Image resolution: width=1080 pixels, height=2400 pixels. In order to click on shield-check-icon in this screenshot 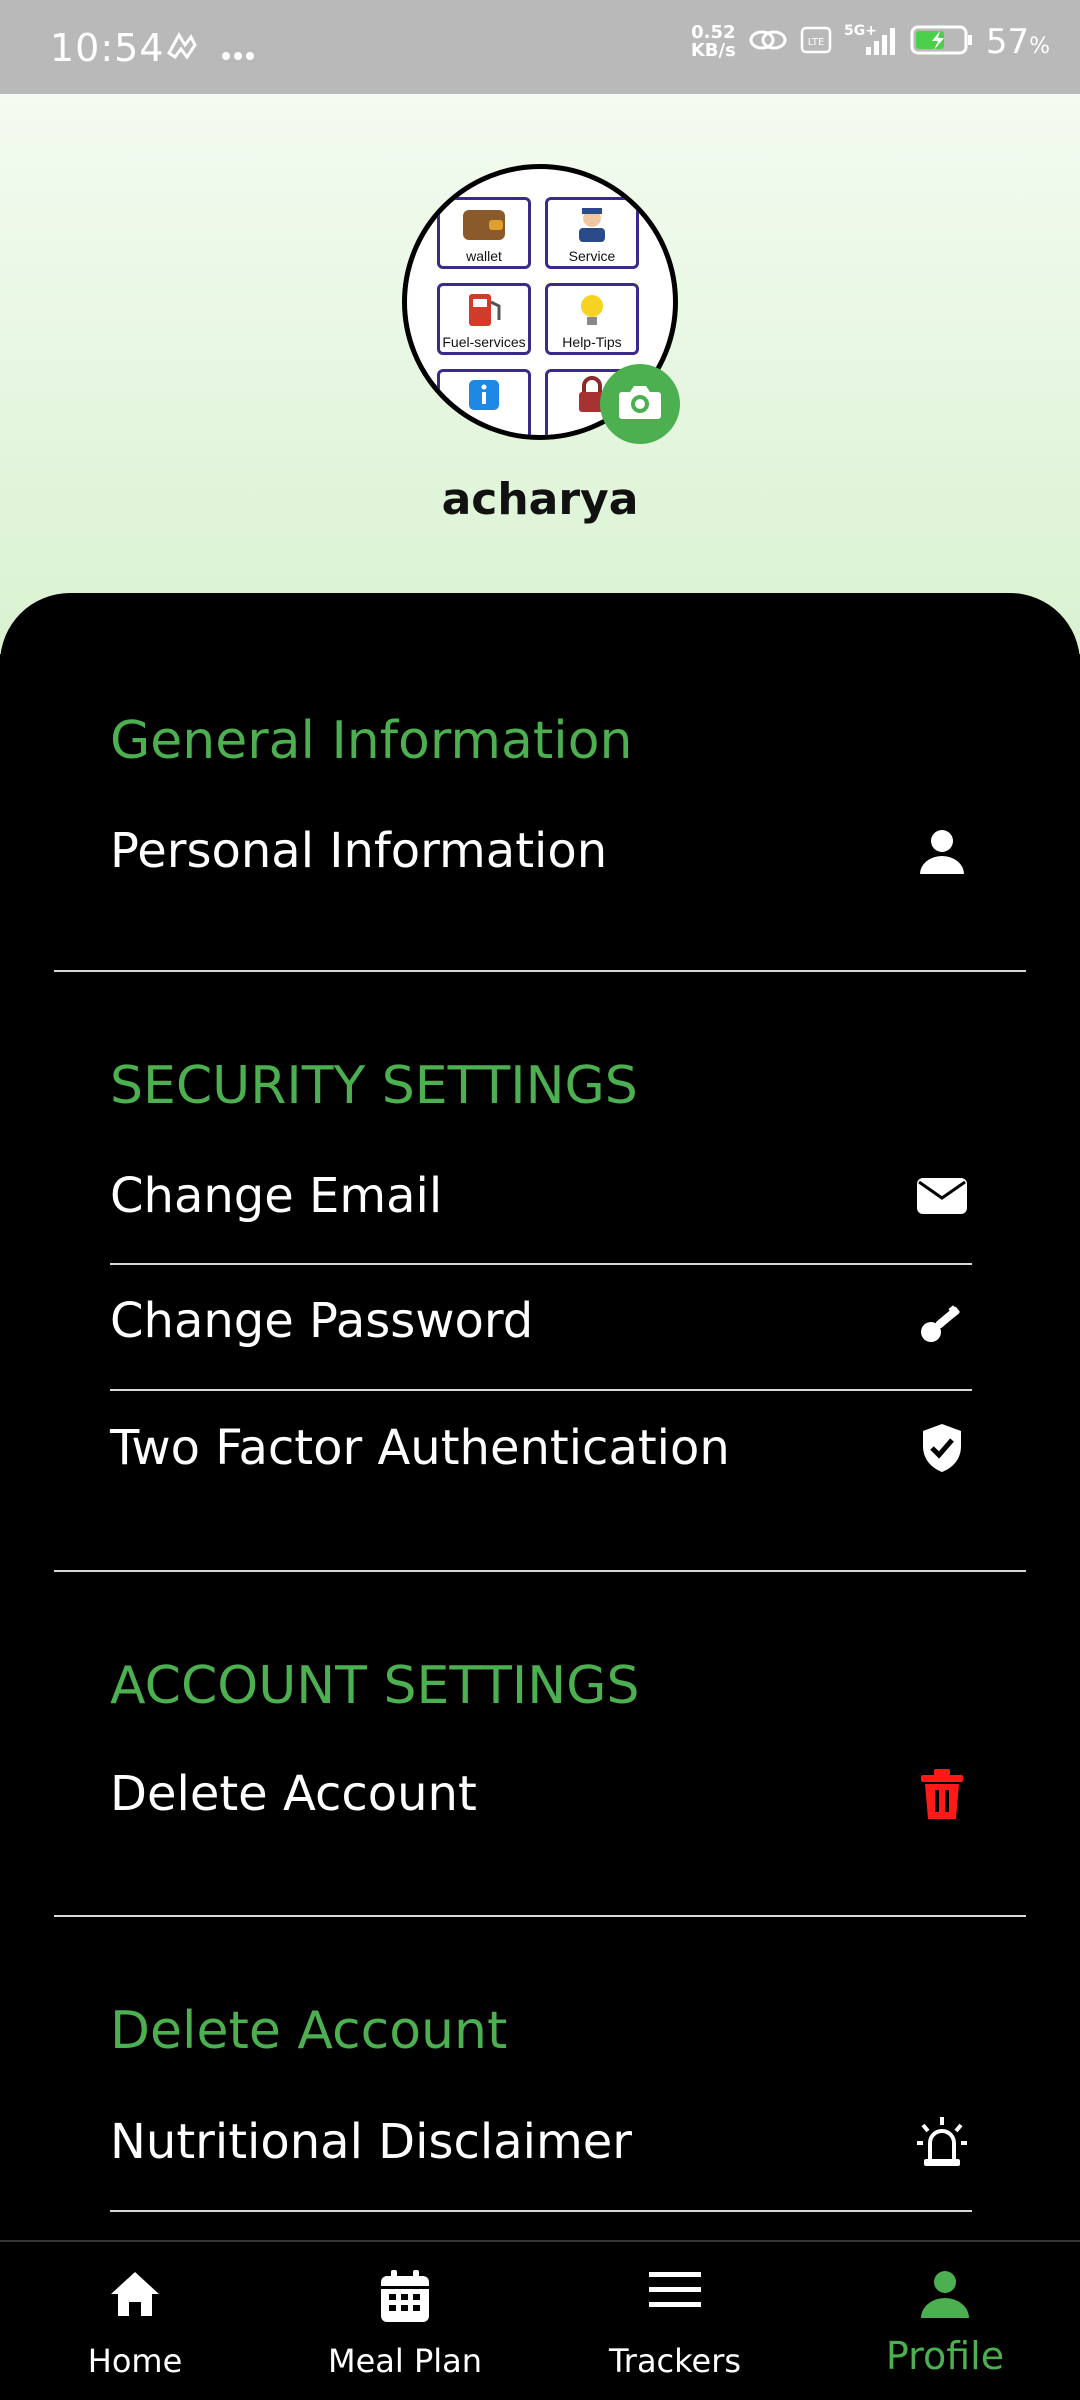, I will do `click(942, 1448)`.